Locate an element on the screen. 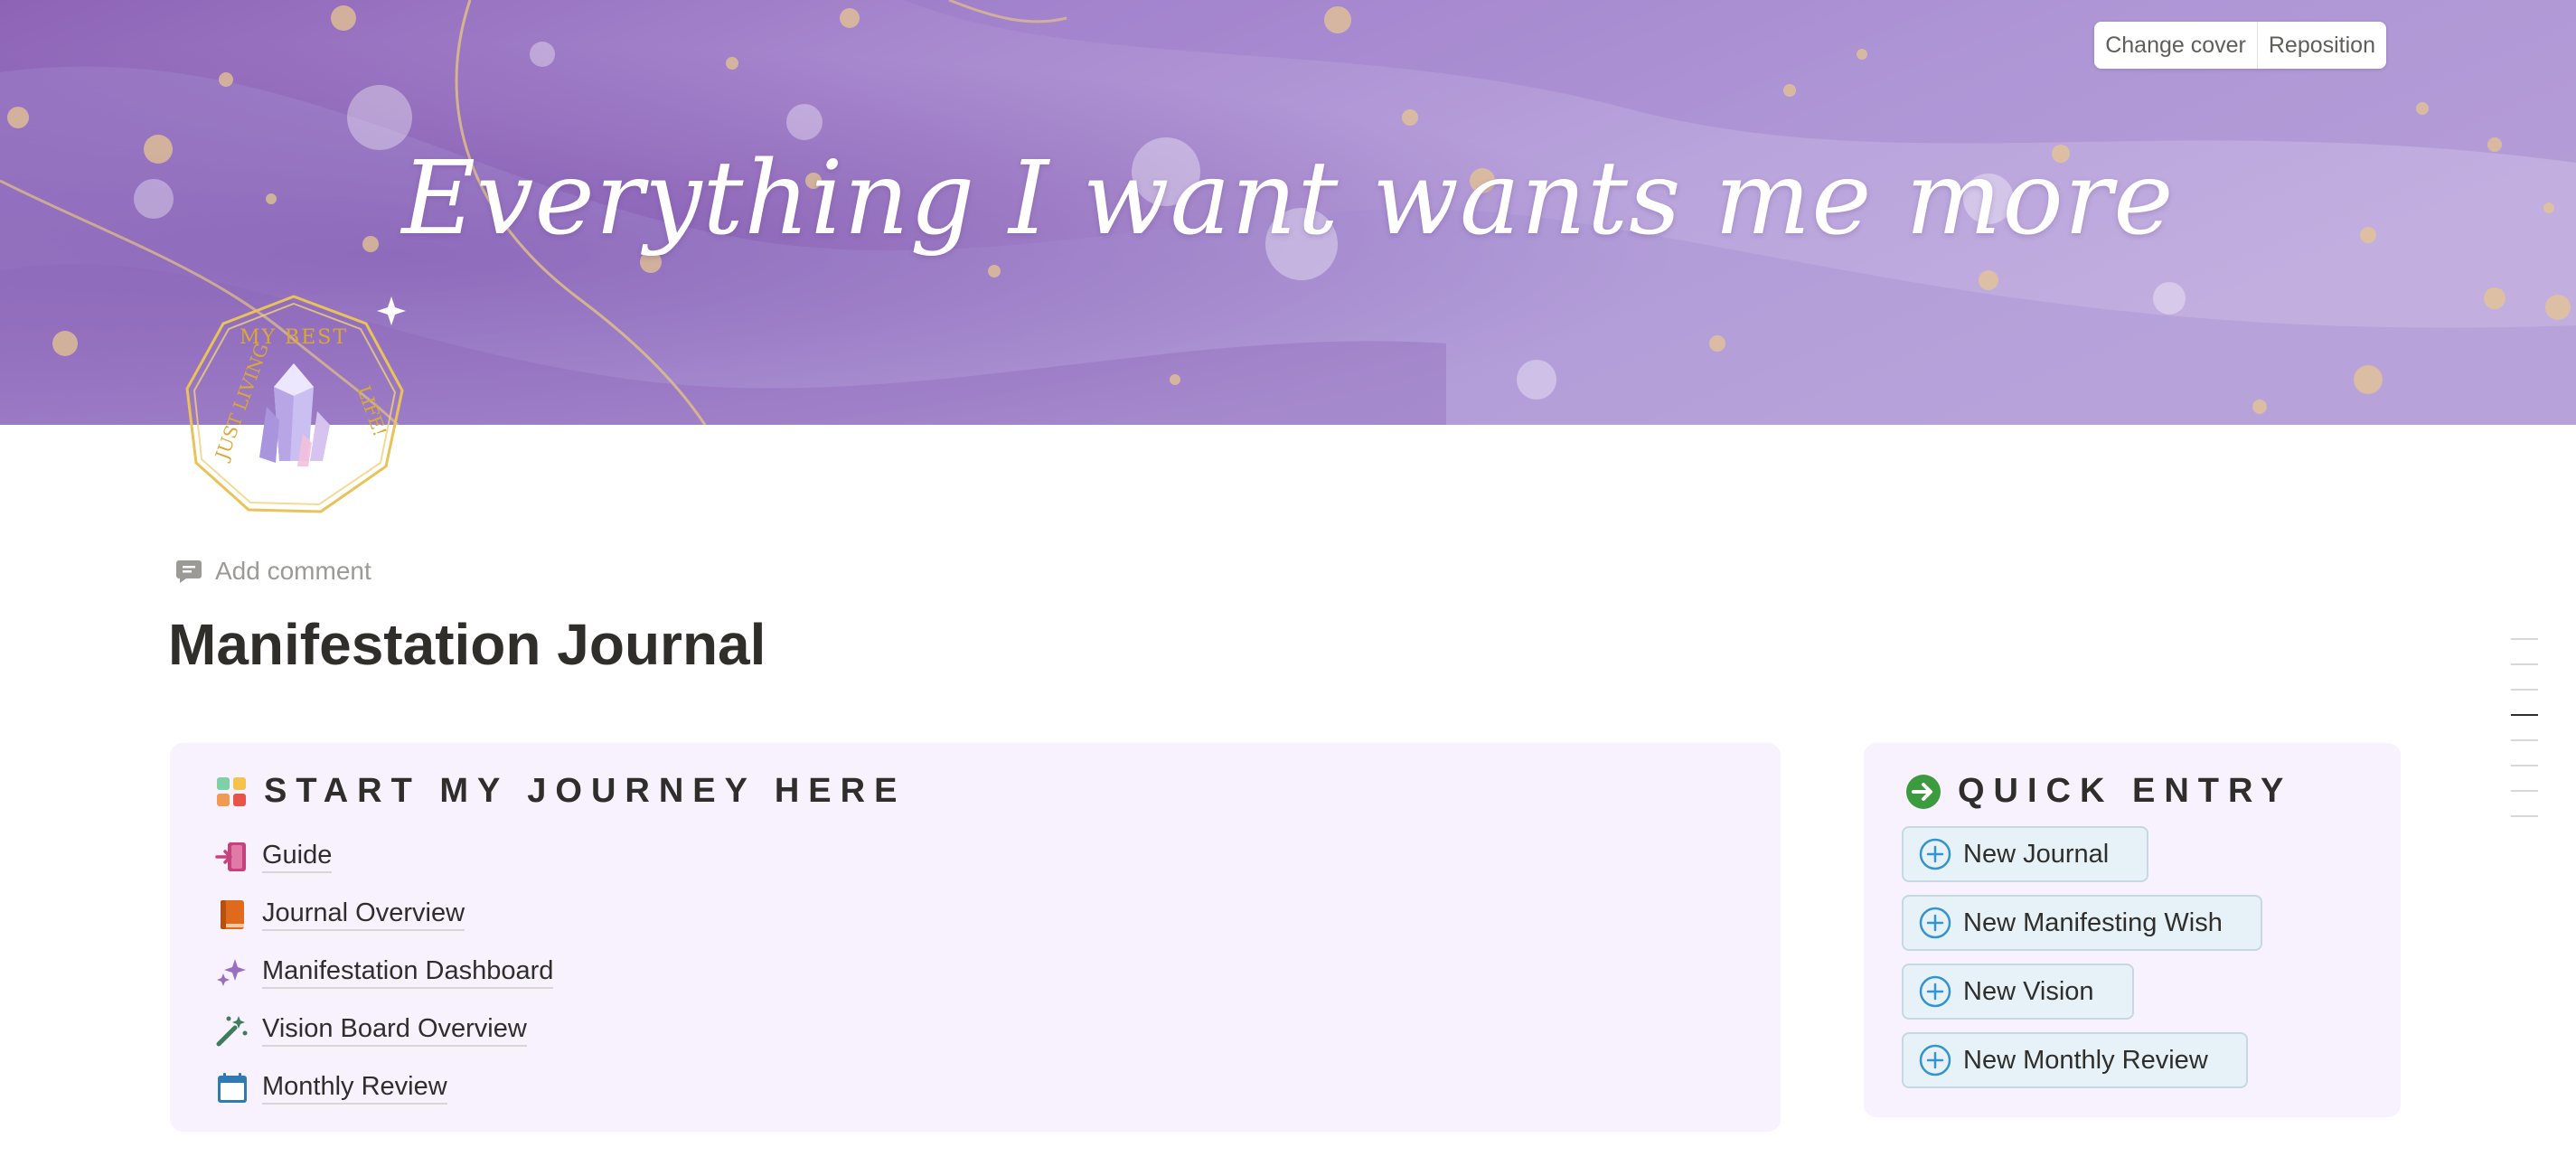 This screenshot has width=2576, height=1166. quick-entry-heading: QUICK ENTRY is located at coordinates (2098, 792).